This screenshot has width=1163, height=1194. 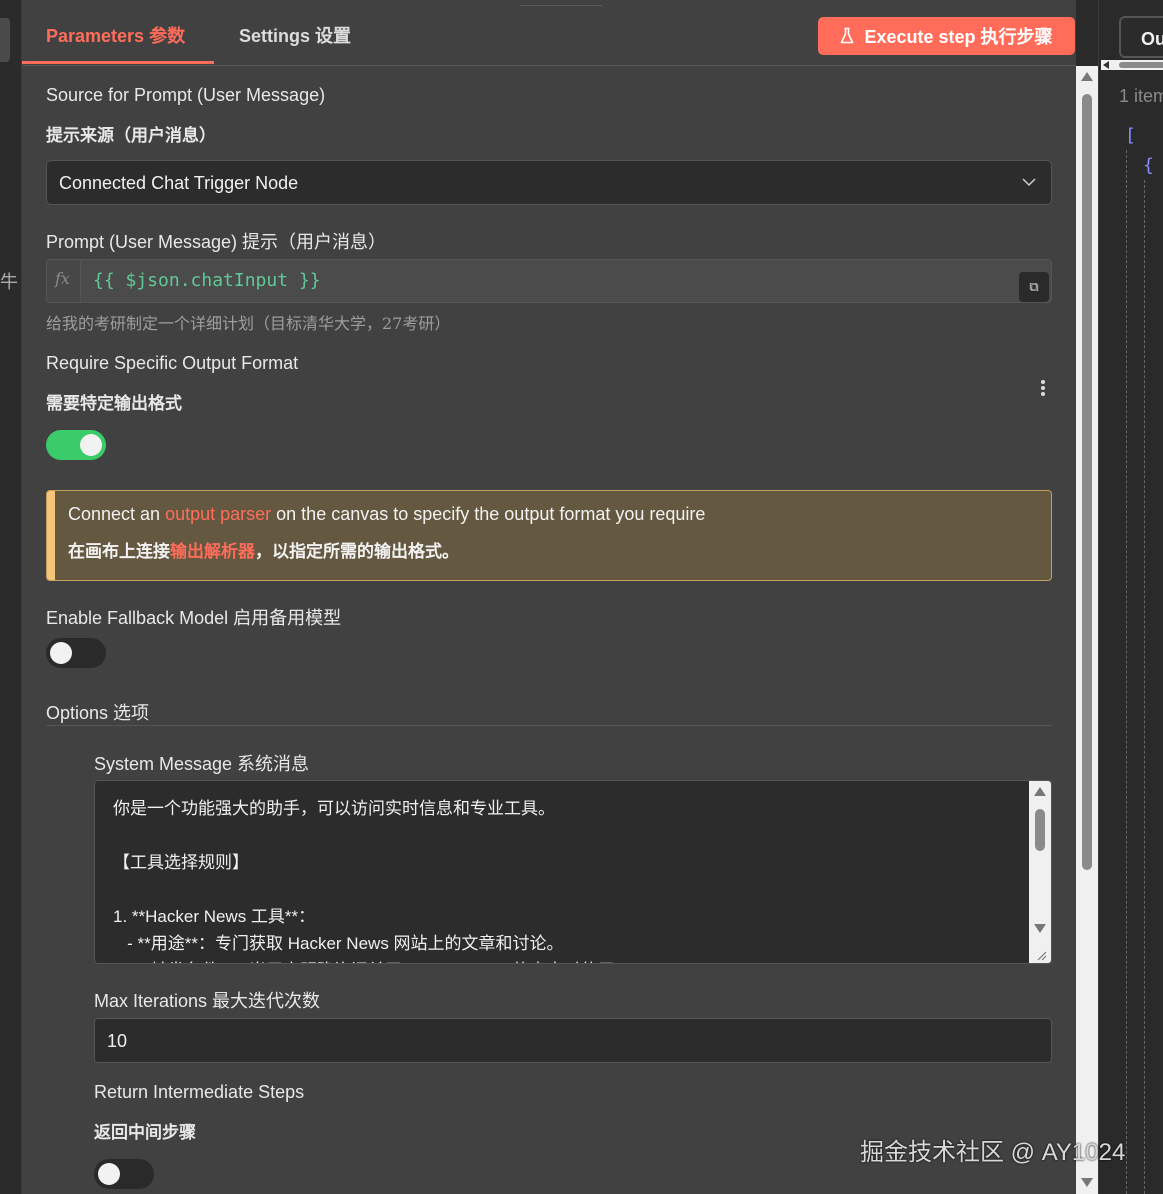 I want to click on callout-text-cn: 在画布上连接输出解析器，以指定所需的输出格式。, so click(x=263, y=551).